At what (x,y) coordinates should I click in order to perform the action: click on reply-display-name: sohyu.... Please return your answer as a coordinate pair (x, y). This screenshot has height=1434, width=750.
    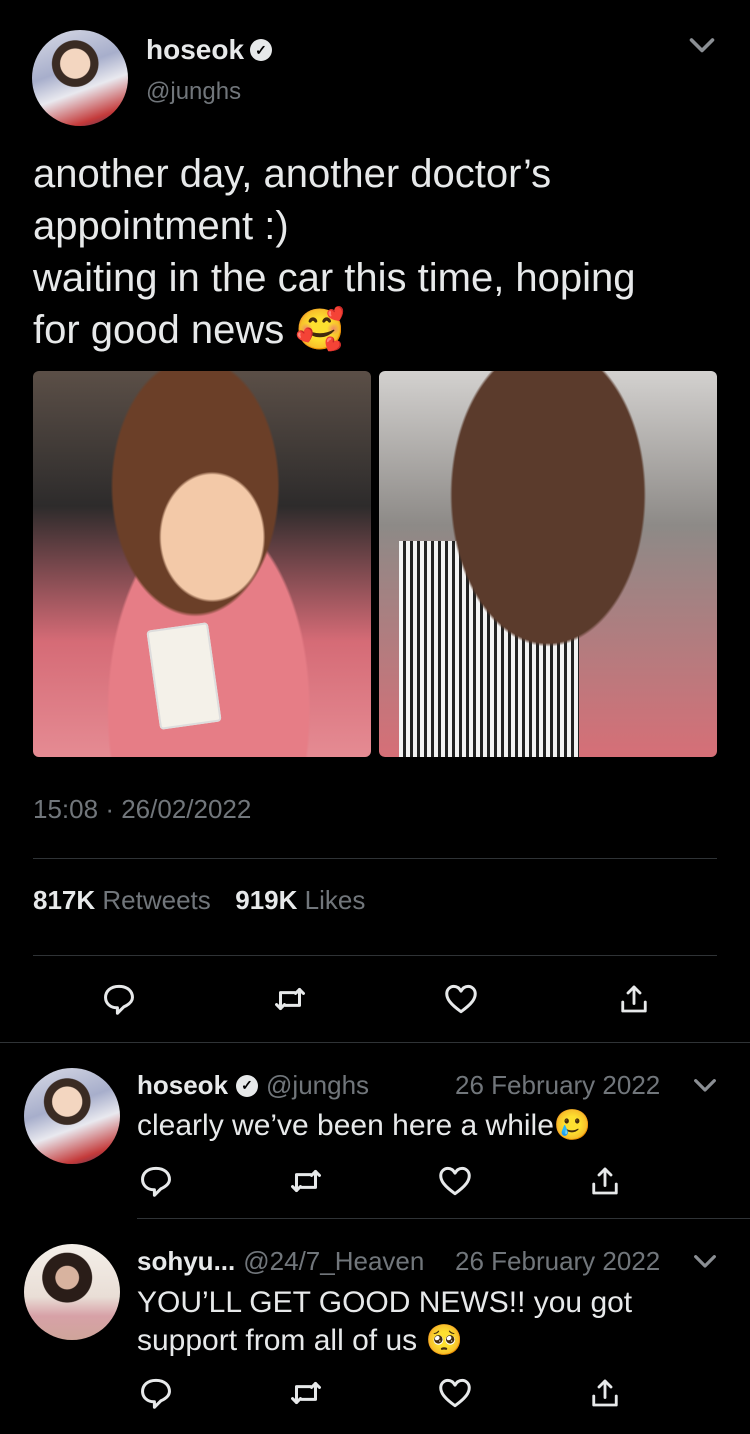
    Looking at the image, I should click on (186, 1261).